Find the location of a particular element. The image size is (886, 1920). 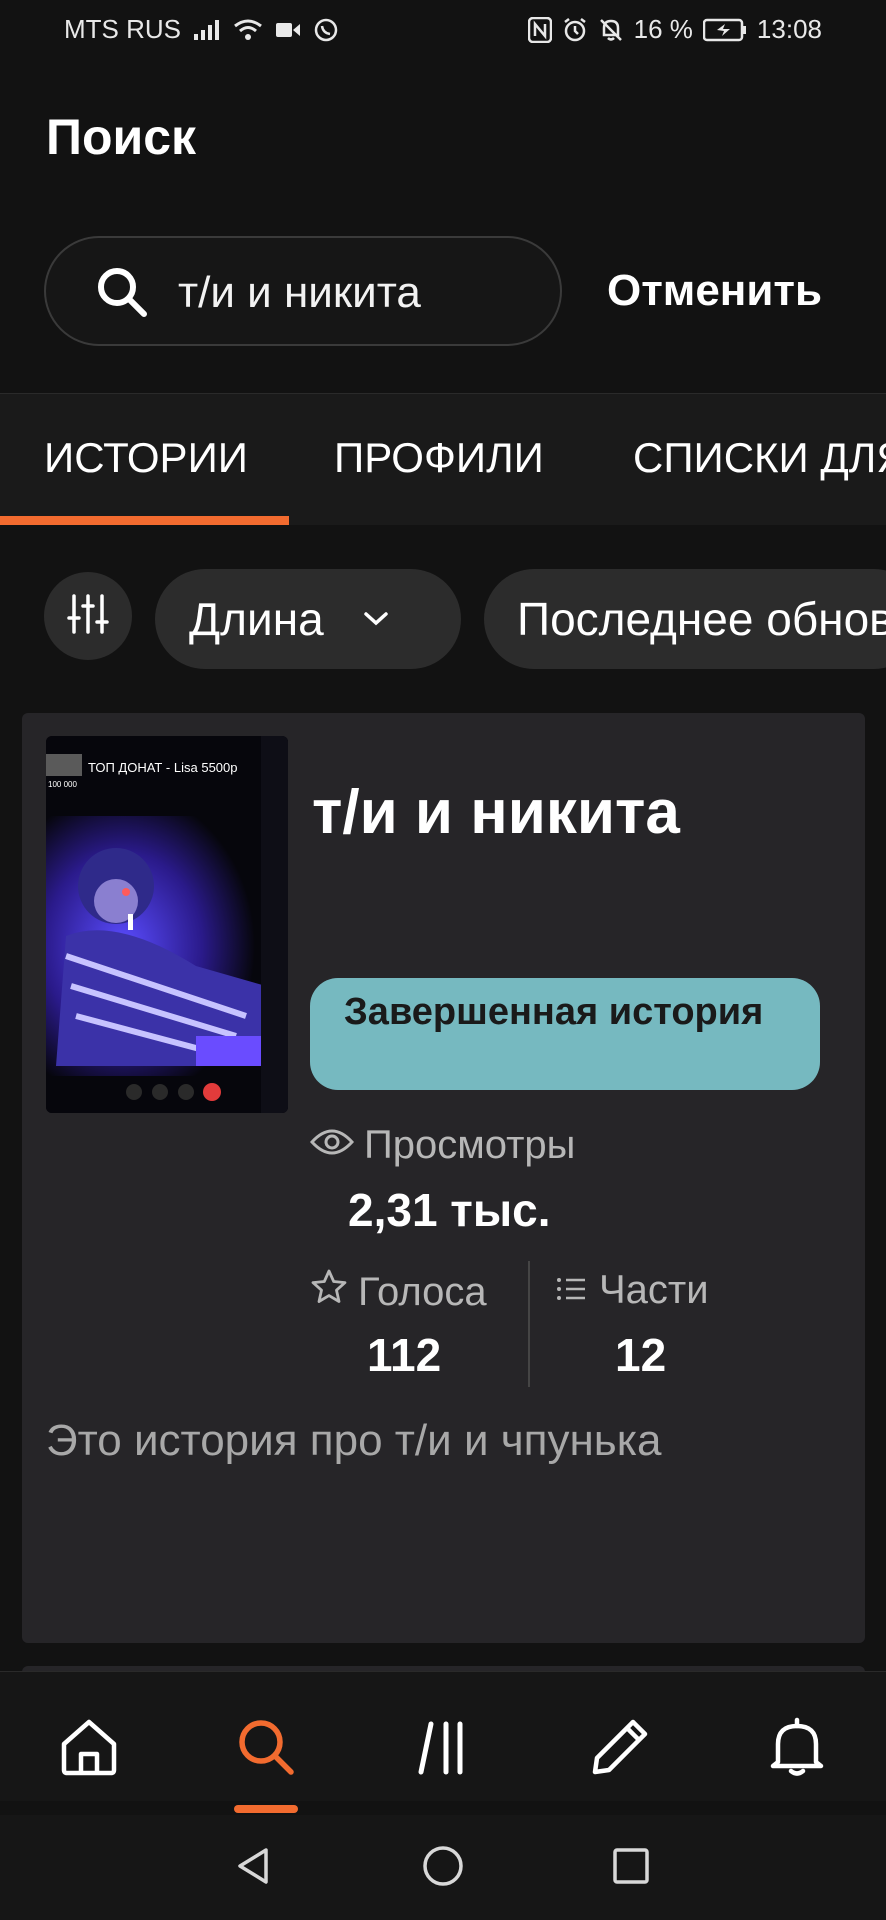

home-icon is located at coordinates (89, 1748).